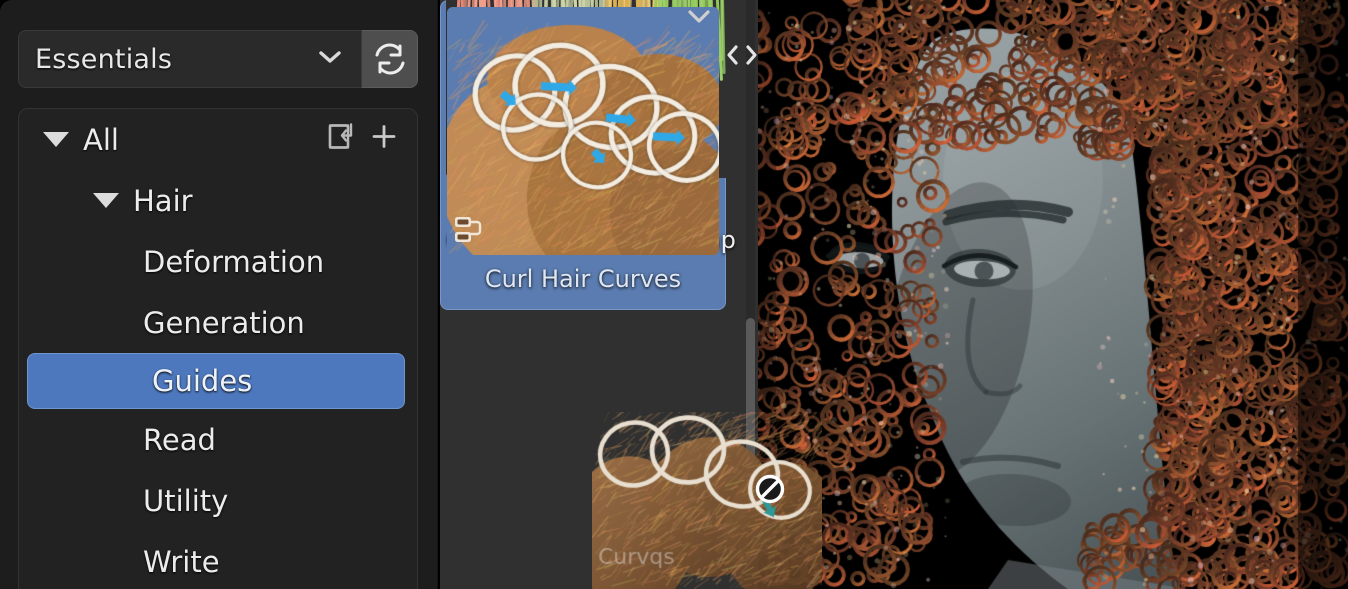 The image size is (1348, 589). I want to click on catalog-item-guides: Guides, so click(216, 381).